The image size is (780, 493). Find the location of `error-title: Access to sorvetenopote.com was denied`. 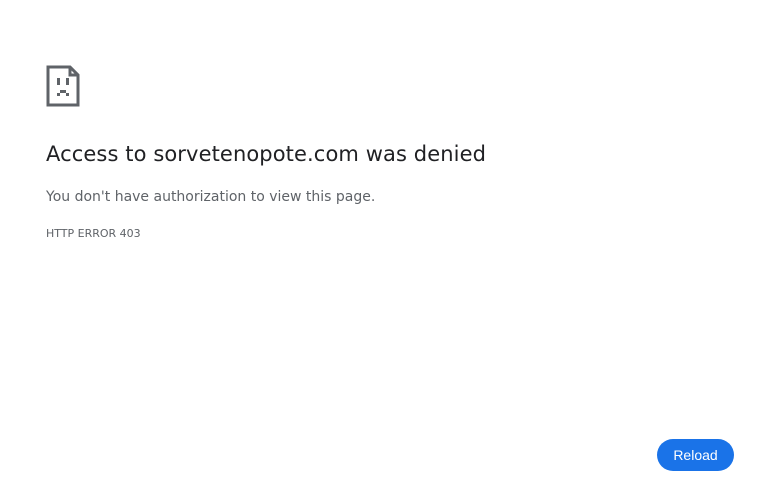

error-title: Access to sorvetenopote.com was denied is located at coordinates (266, 154).